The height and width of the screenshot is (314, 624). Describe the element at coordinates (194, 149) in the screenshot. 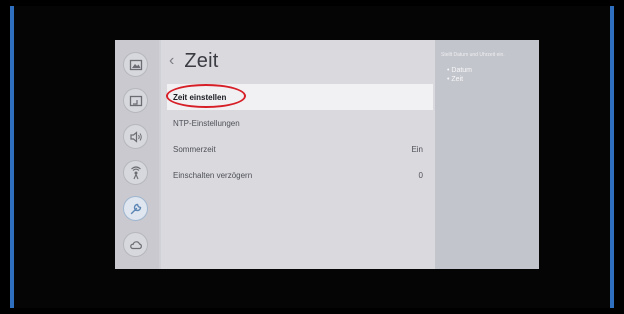

I see `menu-item-label: Sommerzeit` at that location.